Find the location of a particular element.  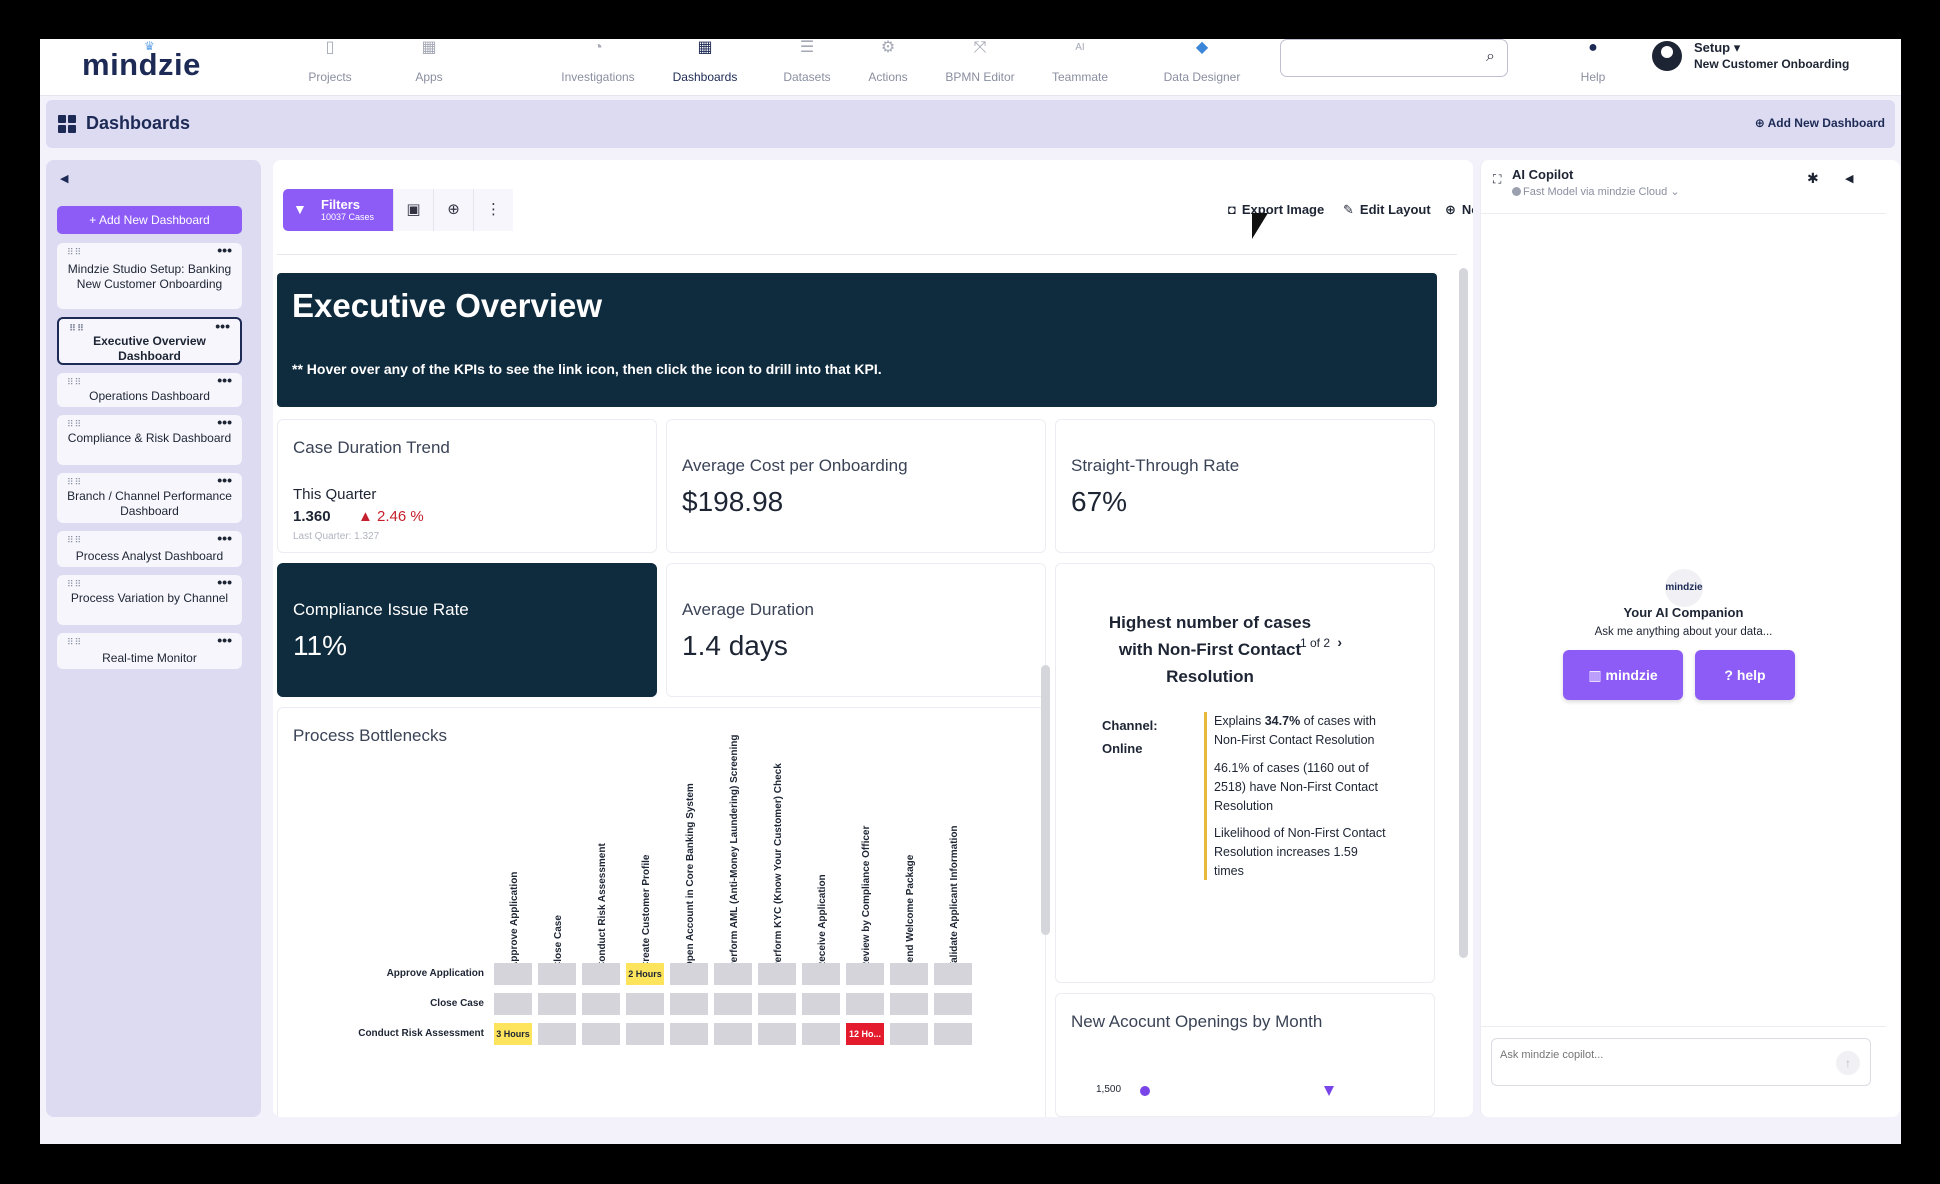

sidebar-item-process-variation: ⠿⠿ ••• Process Variation by Channel is located at coordinates (149, 599).